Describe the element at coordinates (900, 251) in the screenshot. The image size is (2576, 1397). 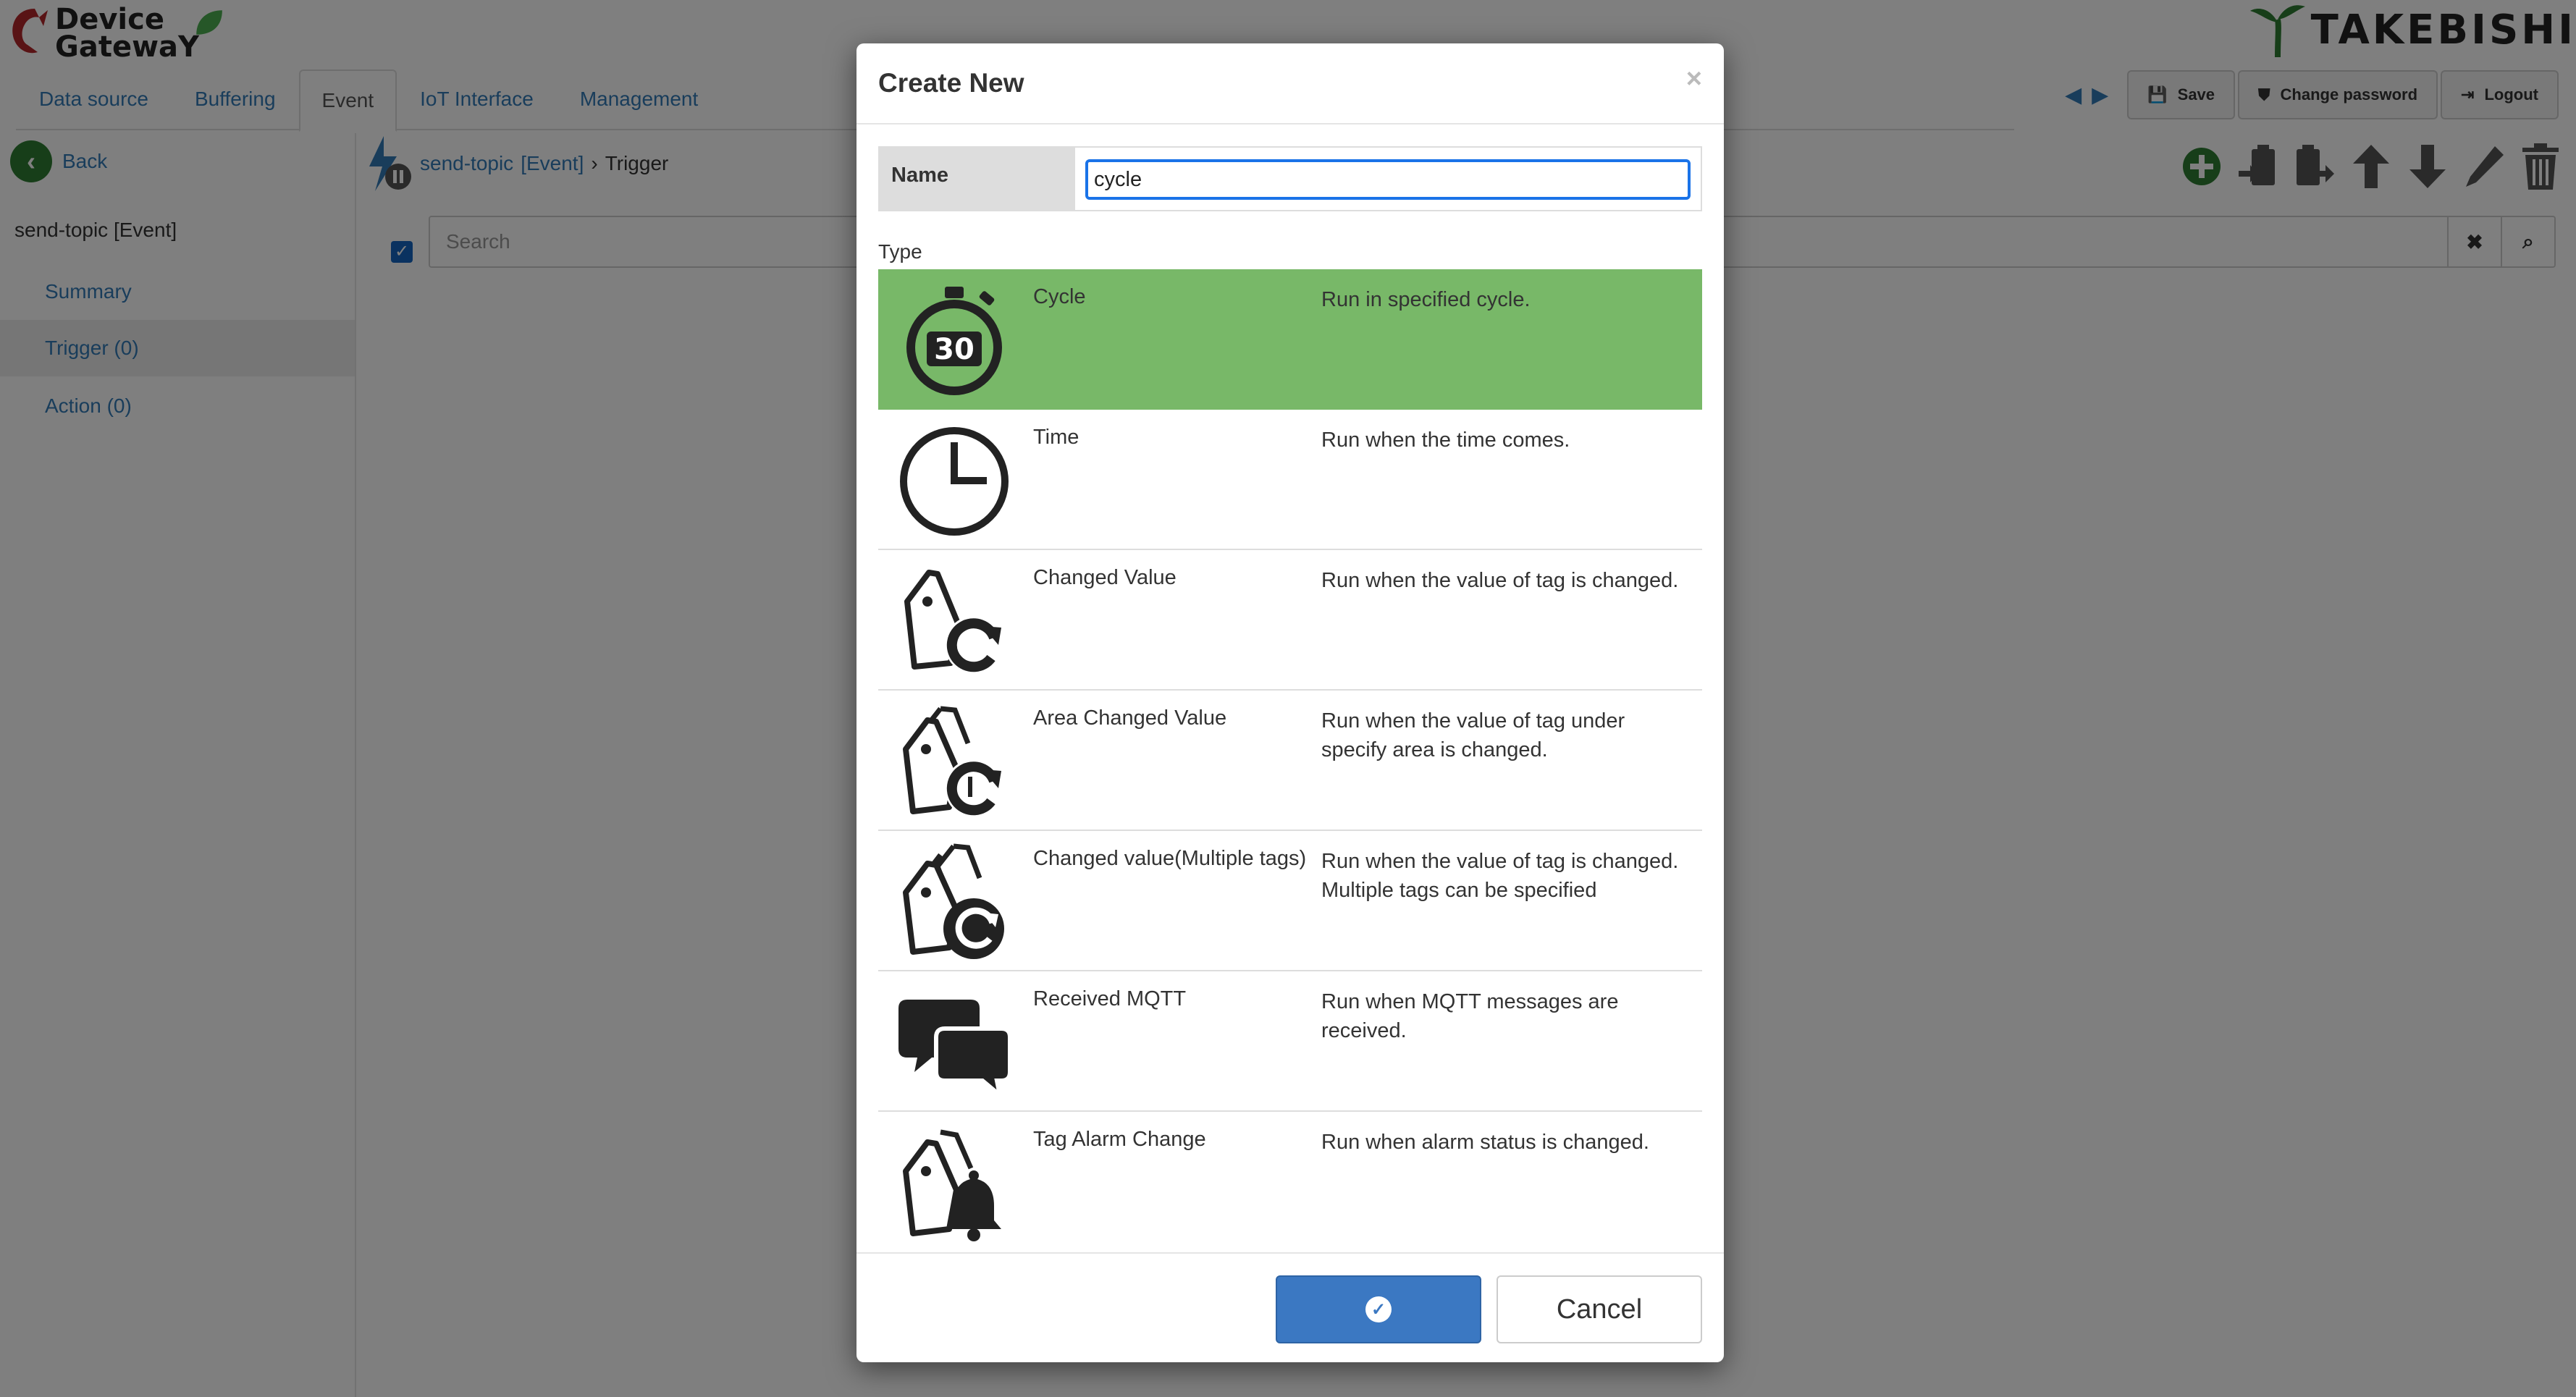
I see `type-label: Type` at that location.